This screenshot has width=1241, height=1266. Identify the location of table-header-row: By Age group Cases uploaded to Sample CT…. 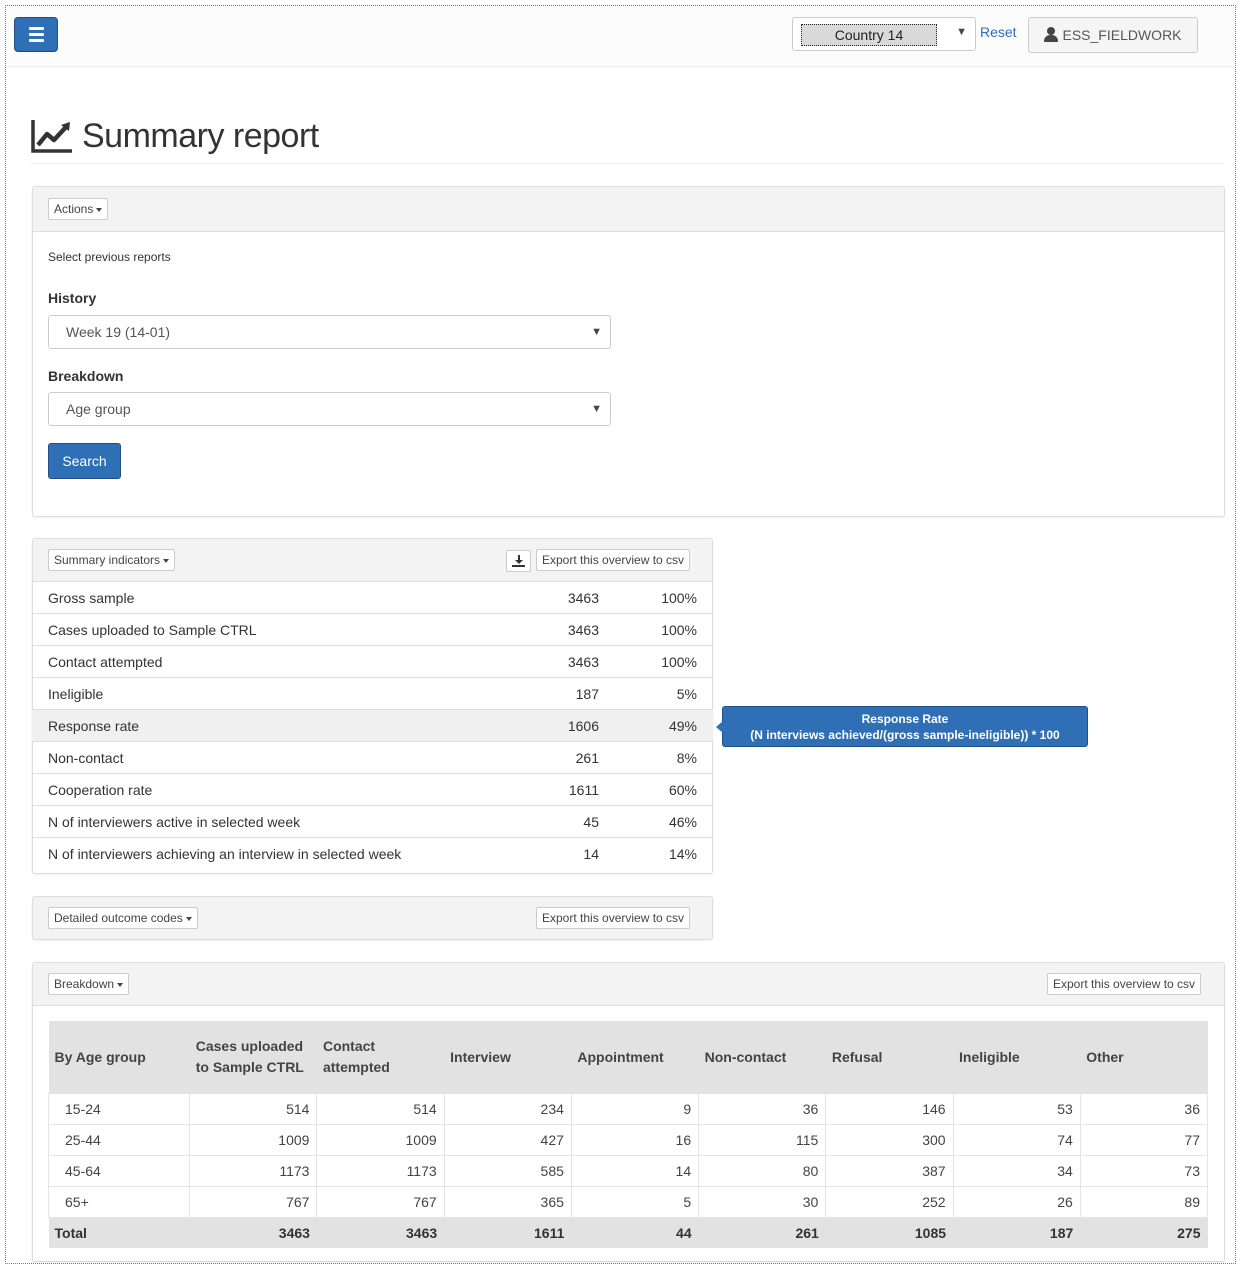
(628, 1057).